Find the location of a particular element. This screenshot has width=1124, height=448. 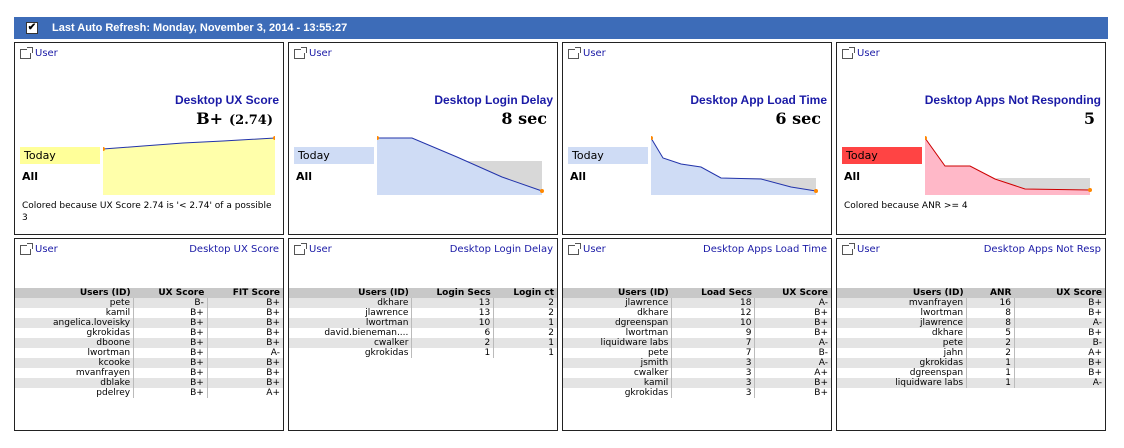

sparkline is located at coordinates (460, 165).